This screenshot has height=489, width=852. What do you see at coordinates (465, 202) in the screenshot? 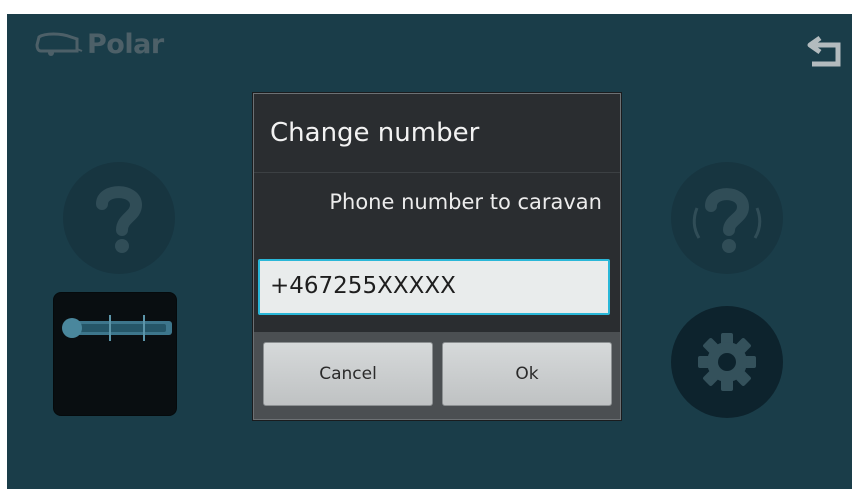
I see `dialog-message: Phone number to caravan` at bounding box center [465, 202].